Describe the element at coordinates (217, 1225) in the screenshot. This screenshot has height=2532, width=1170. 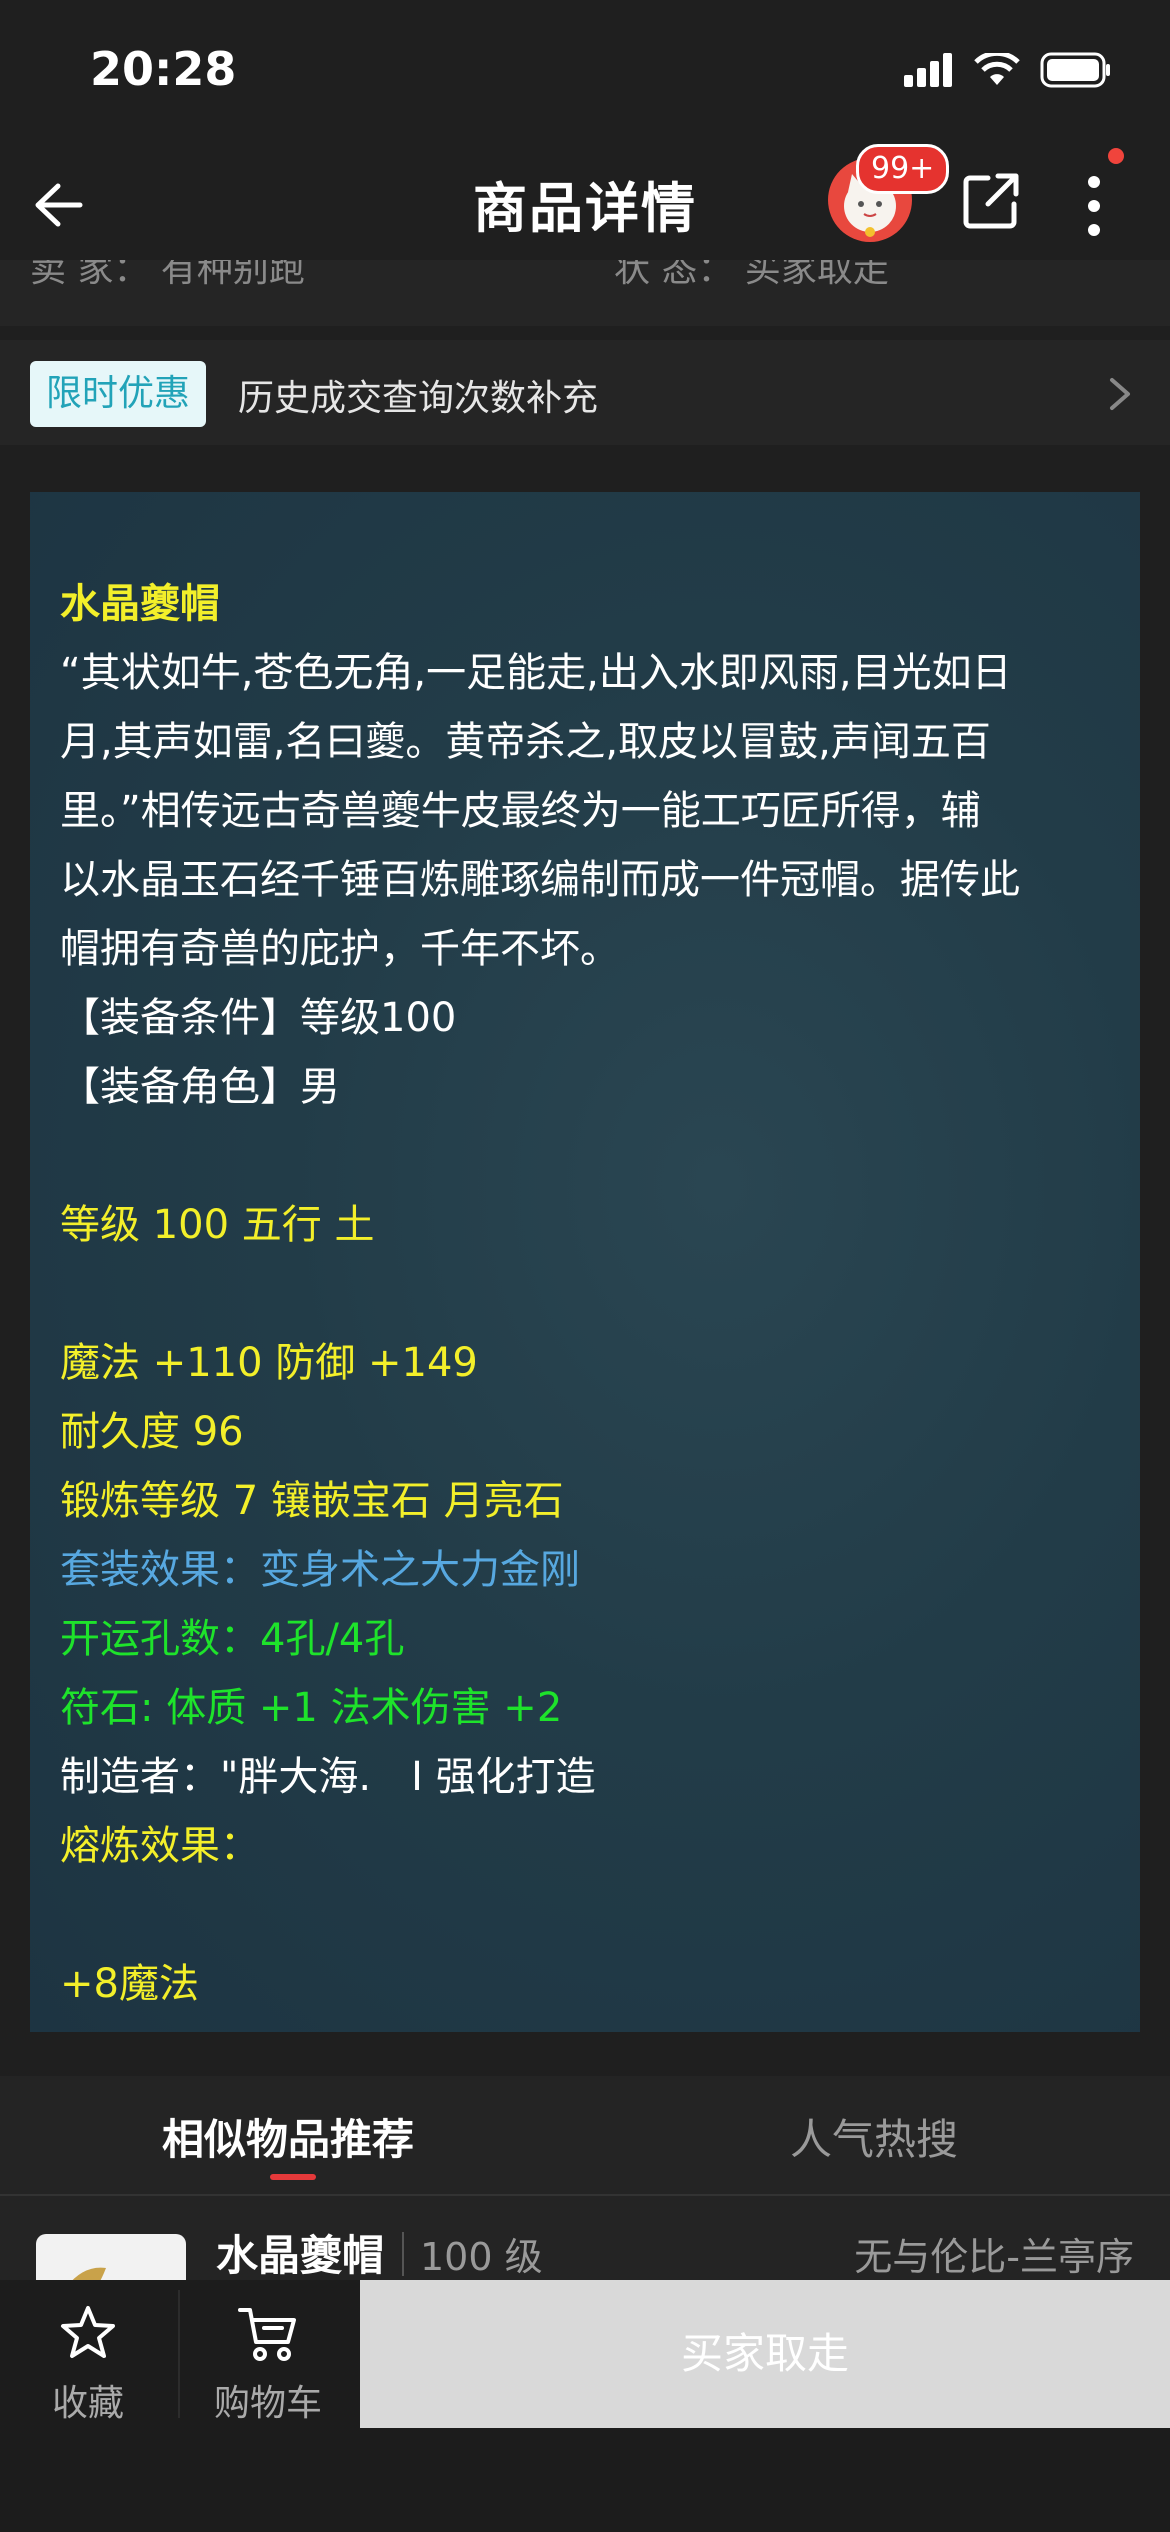
I see `level-element: 等级 100 五行 土` at that location.